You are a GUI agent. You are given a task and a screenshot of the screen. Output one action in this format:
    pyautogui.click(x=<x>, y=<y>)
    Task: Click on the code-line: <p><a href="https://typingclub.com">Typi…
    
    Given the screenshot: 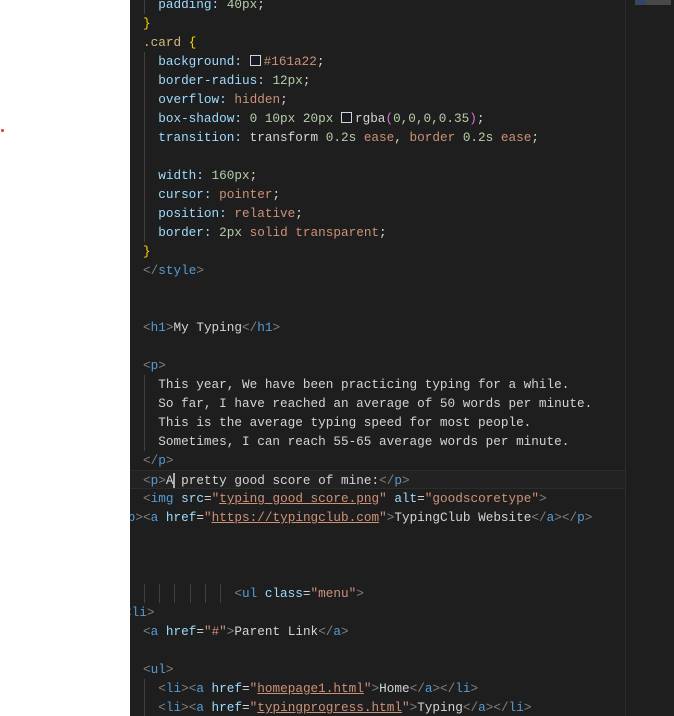 What is the action you would take?
    pyautogui.click(x=361, y=517)
    